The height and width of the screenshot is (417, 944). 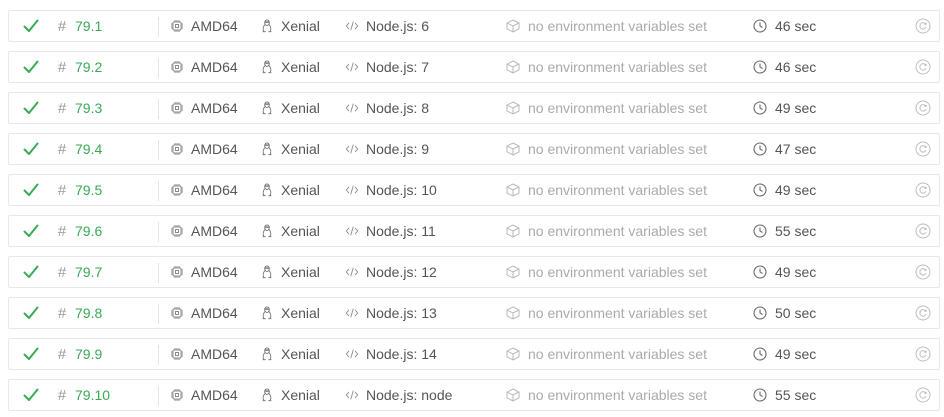 I want to click on job-number: 79.8, so click(x=88, y=313).